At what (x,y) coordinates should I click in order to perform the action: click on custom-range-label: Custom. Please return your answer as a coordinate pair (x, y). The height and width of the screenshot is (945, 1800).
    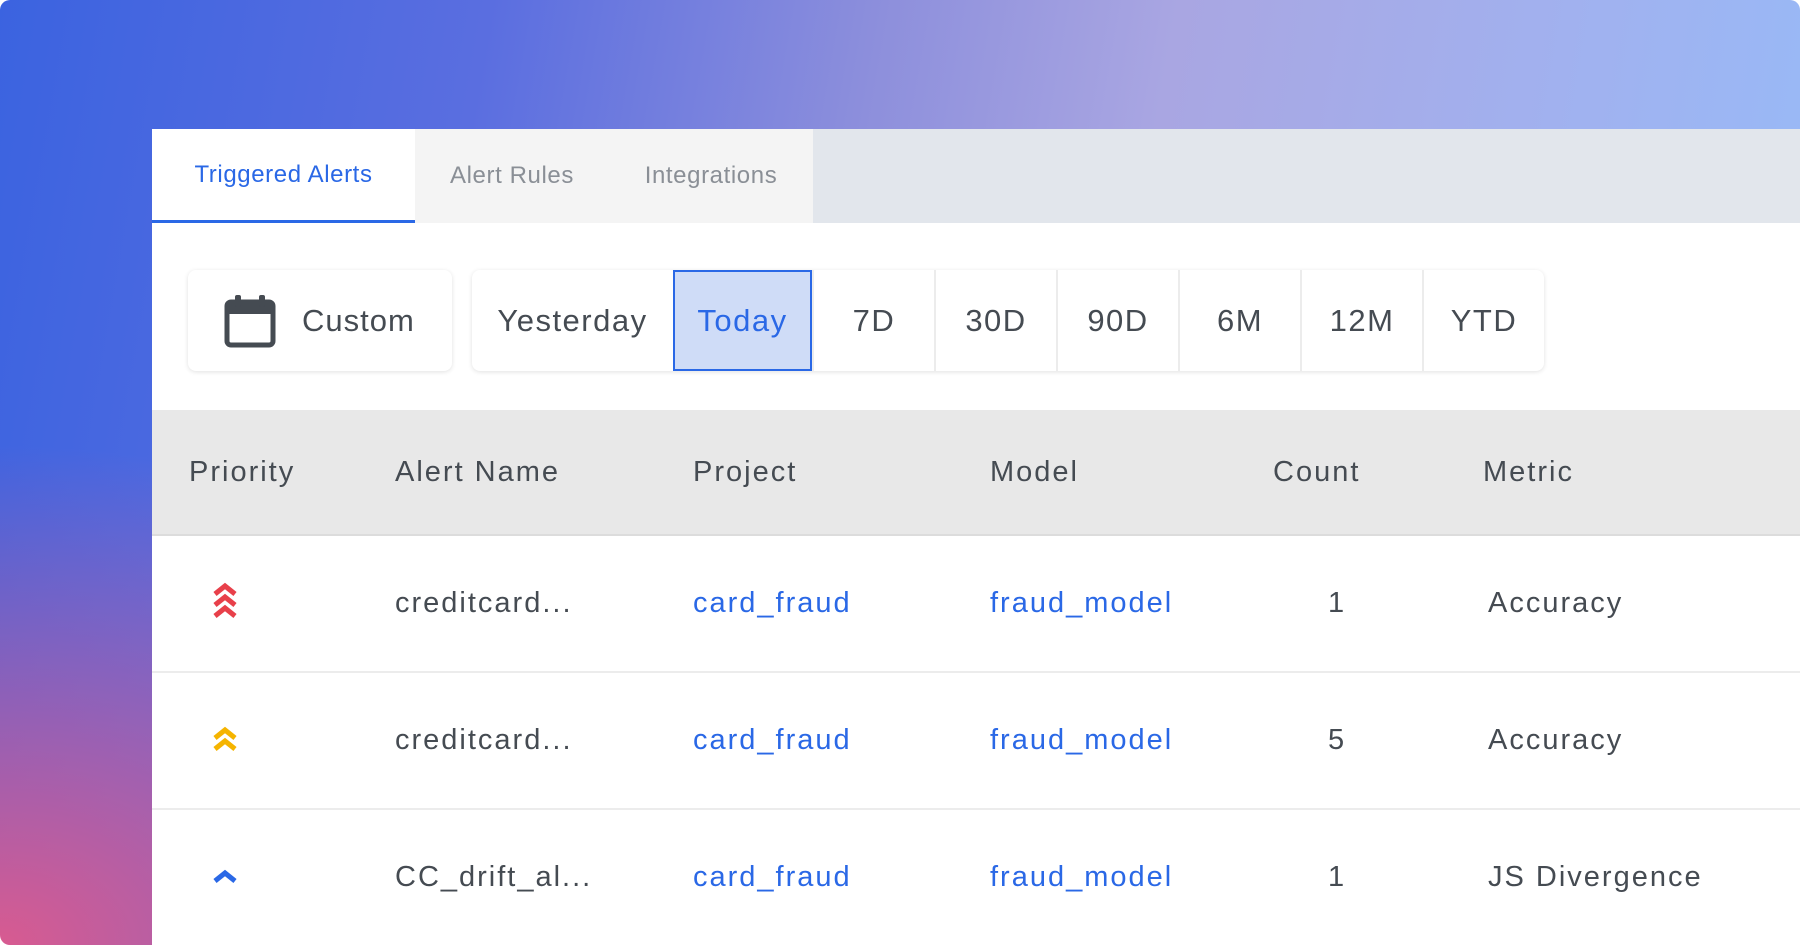
    Looking at the image, I should click on (358, 320).